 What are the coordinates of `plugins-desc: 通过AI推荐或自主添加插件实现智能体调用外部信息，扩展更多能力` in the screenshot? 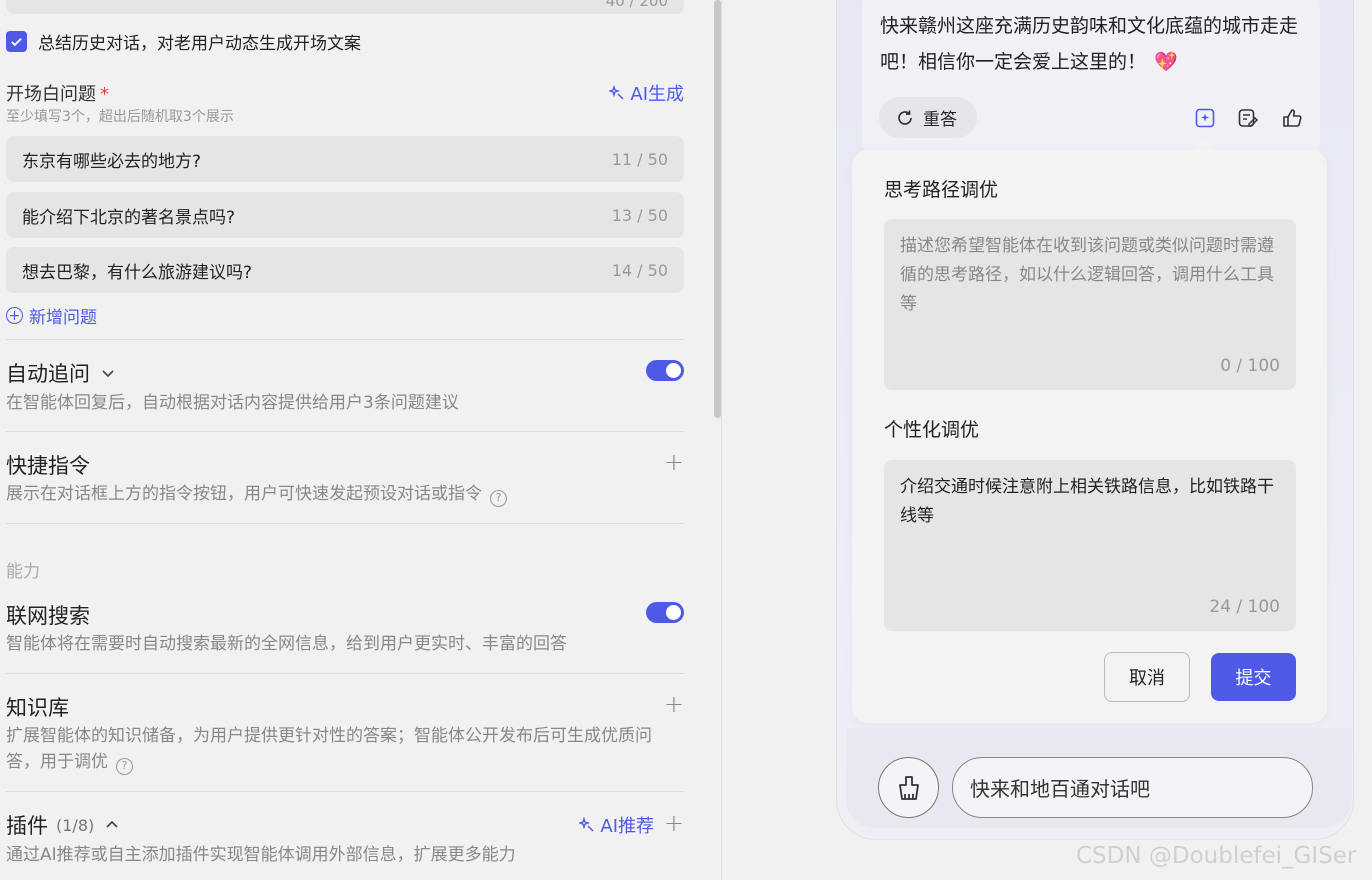 It's located at (261, 855).